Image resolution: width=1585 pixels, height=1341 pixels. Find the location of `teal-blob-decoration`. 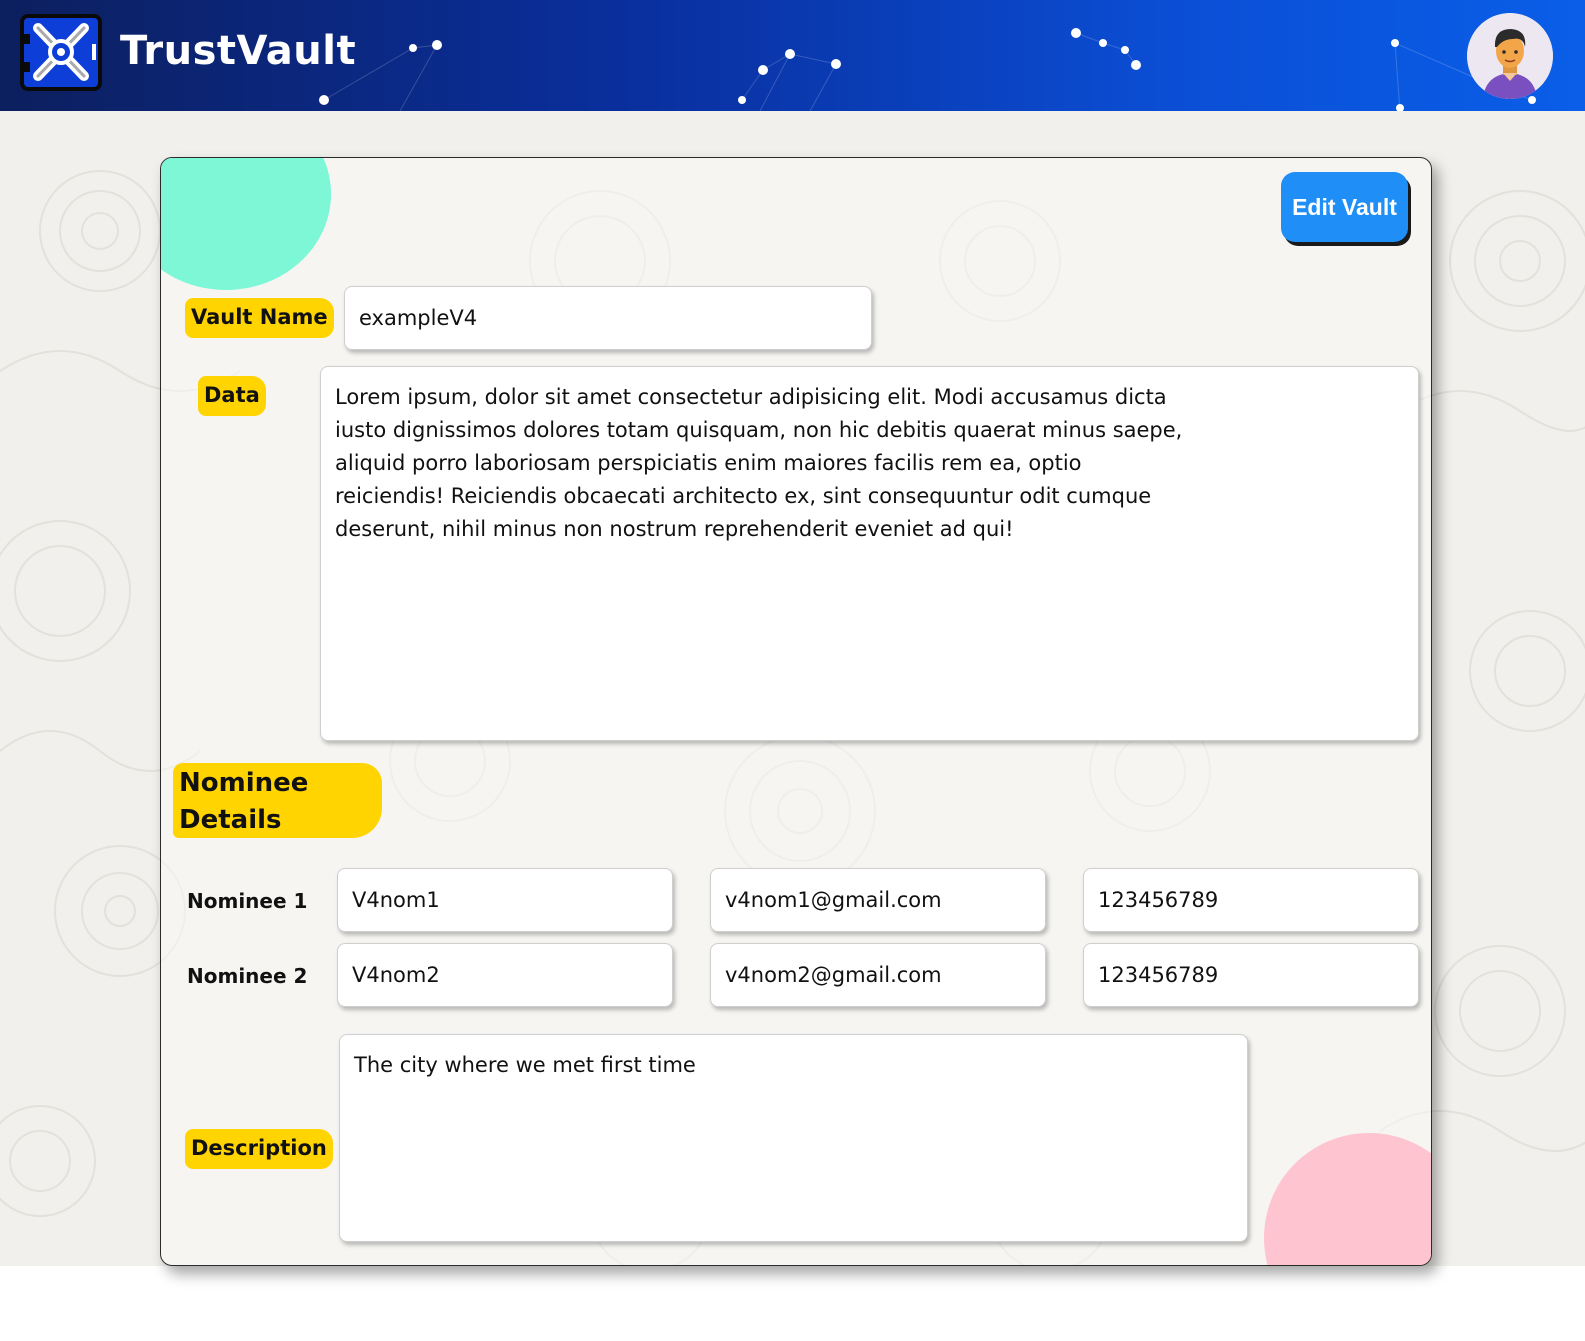

teal-blob-decoration is located at coordinates (246, 224).